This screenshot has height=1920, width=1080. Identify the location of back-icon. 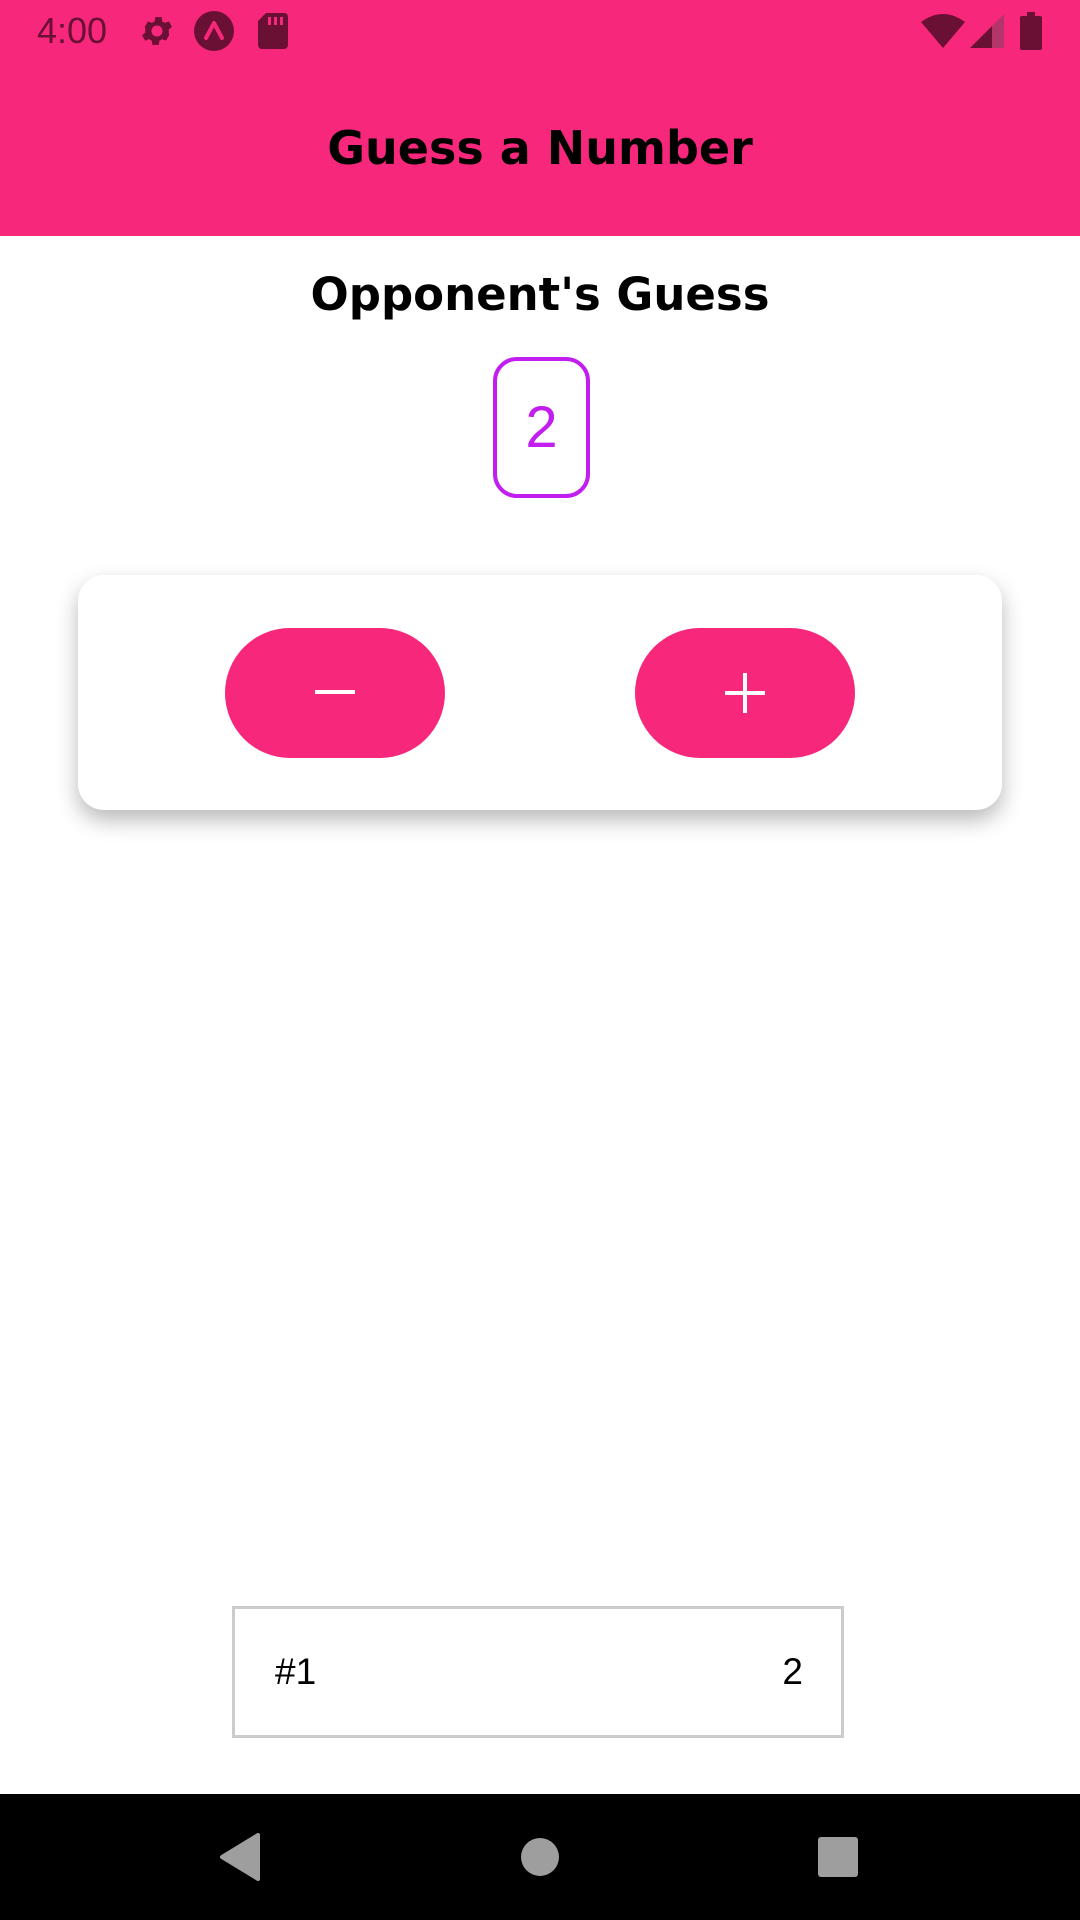
(240, 1857).